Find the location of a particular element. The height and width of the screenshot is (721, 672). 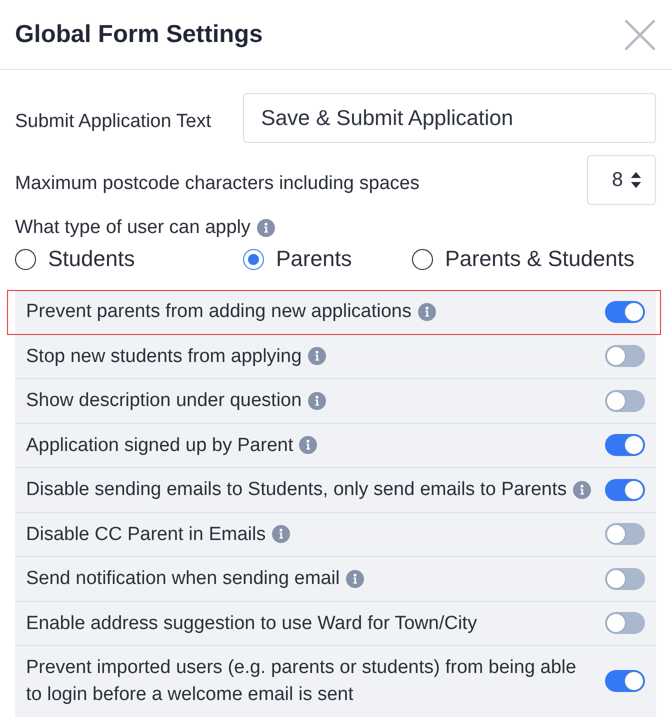

setting-label: Enable address suggestion to use Ward for Town/City is located at coordinates (251, 624).